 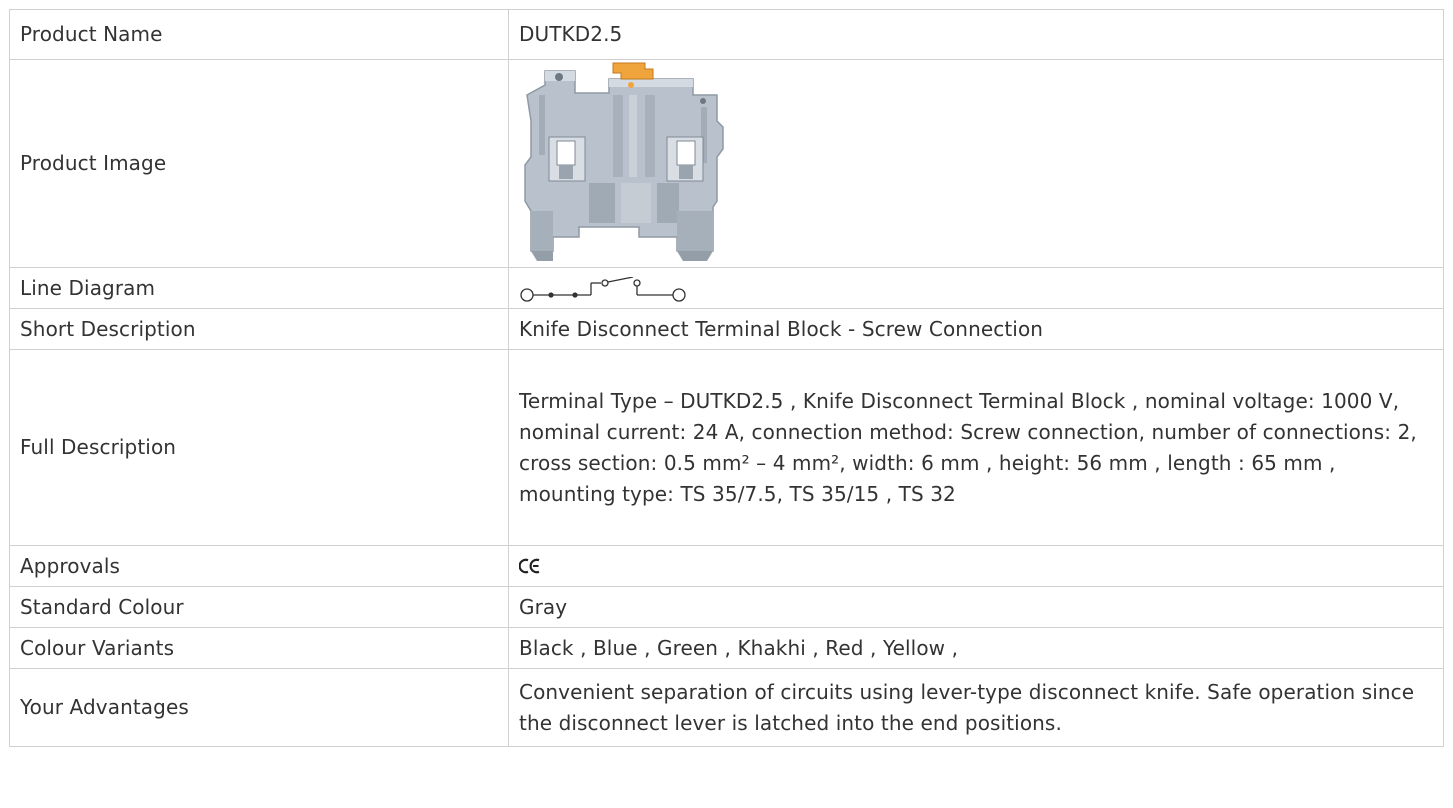 I want to click on label-your-advantages: Your Advantages, so click(x=259, y=707).